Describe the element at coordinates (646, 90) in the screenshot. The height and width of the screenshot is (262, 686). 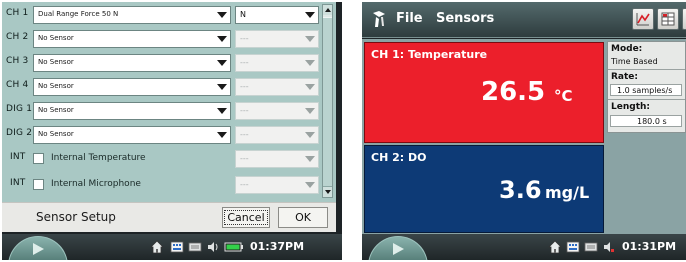
I see `rate-box: 1.0 samples/s` at that location.